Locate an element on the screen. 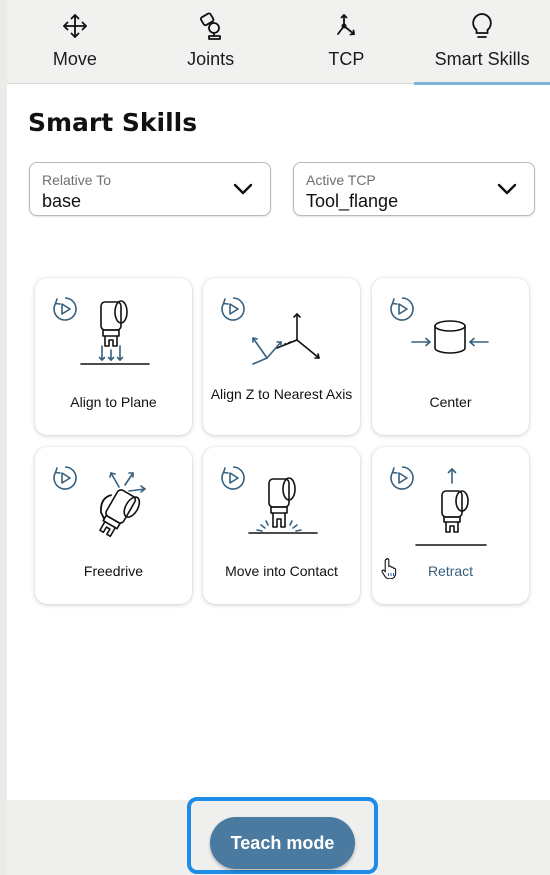  skill-card-retract: Retract is located at coordinates (450, 525).